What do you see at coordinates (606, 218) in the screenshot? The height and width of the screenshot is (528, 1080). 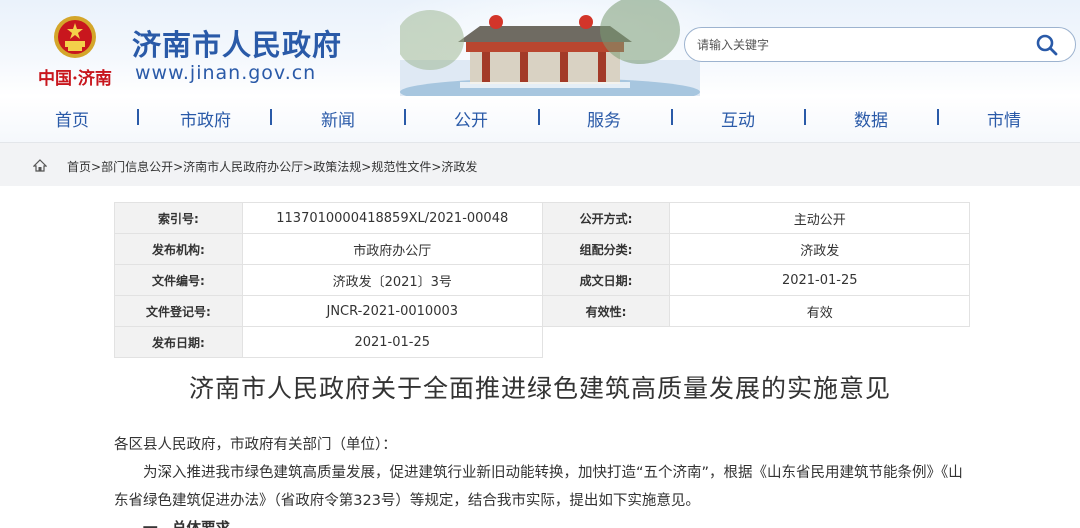 I see `info-key: 公开方式:` at bounding box center [606, 218].